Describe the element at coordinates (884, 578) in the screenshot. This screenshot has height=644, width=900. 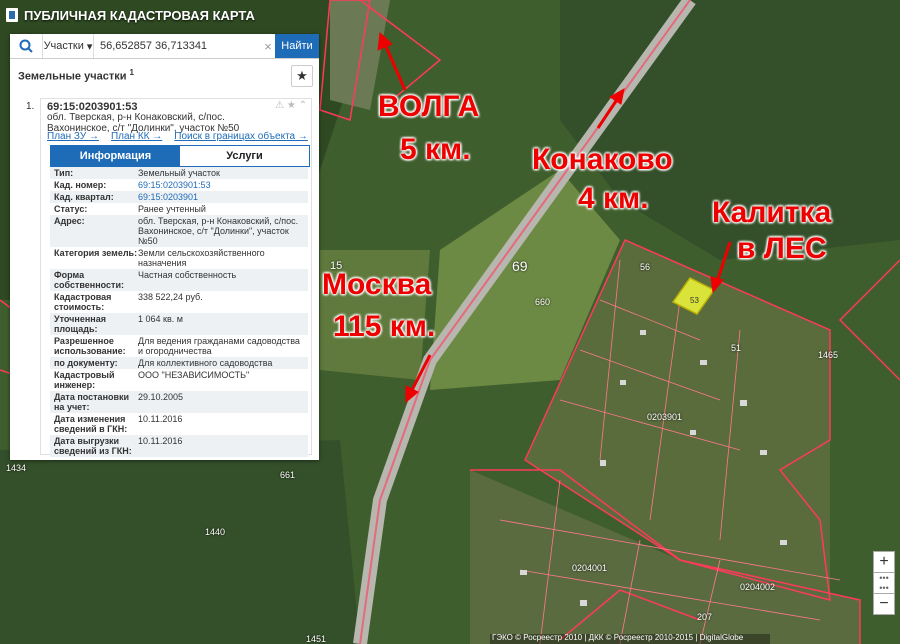
I see `zoom-level-dots: •••` at that location.